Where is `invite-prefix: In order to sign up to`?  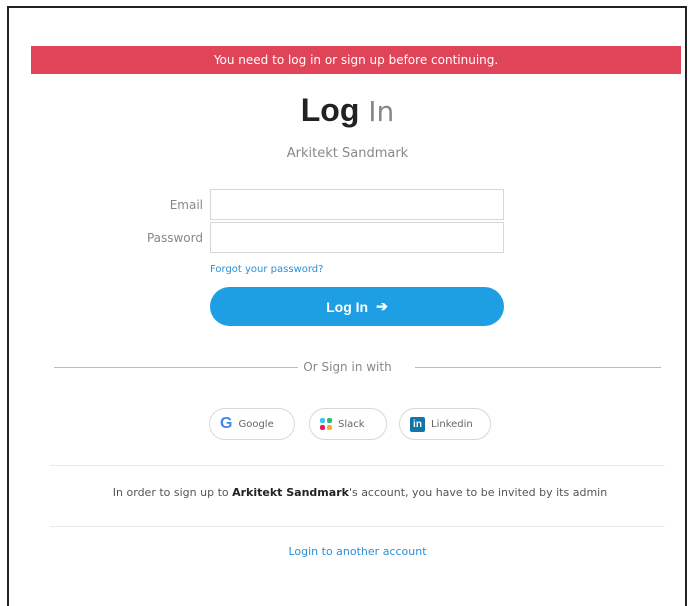 invite-prefix: In order to sign up to is located at coordinates (172, 492).